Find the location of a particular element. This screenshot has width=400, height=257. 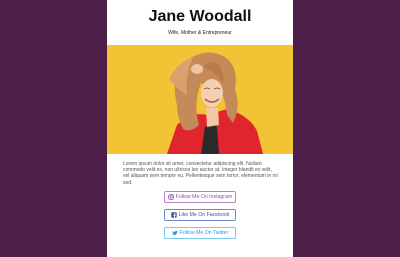

profile-tagline: Wife, Mother & Entrepreneur is located at coordinates (200, 33).